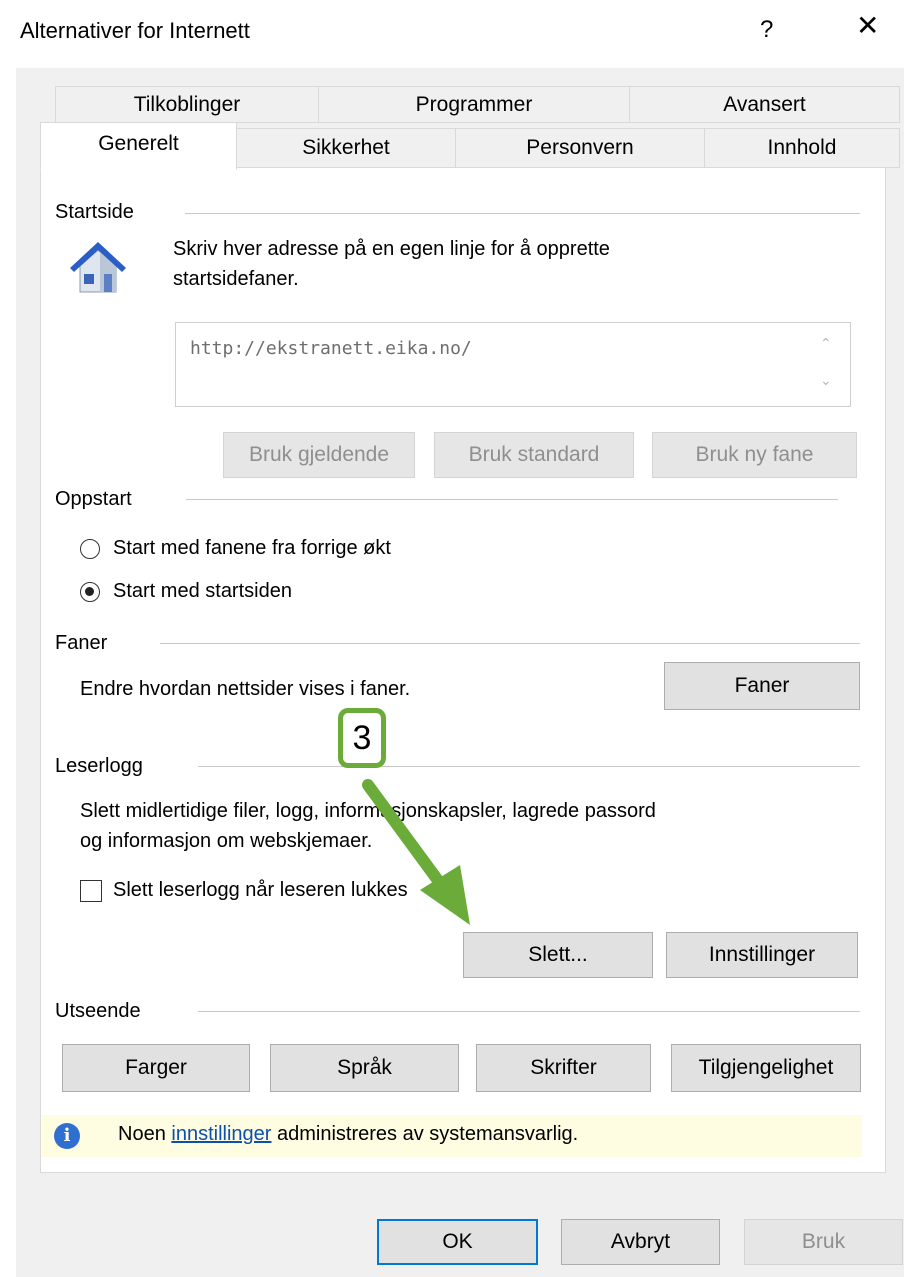 This screenshot has height=1277, width=905. What do you see at coordinates (762, 686) in the screenshot?
I see `tabs-settings-button: Faner` at bounding box center [762, 686].